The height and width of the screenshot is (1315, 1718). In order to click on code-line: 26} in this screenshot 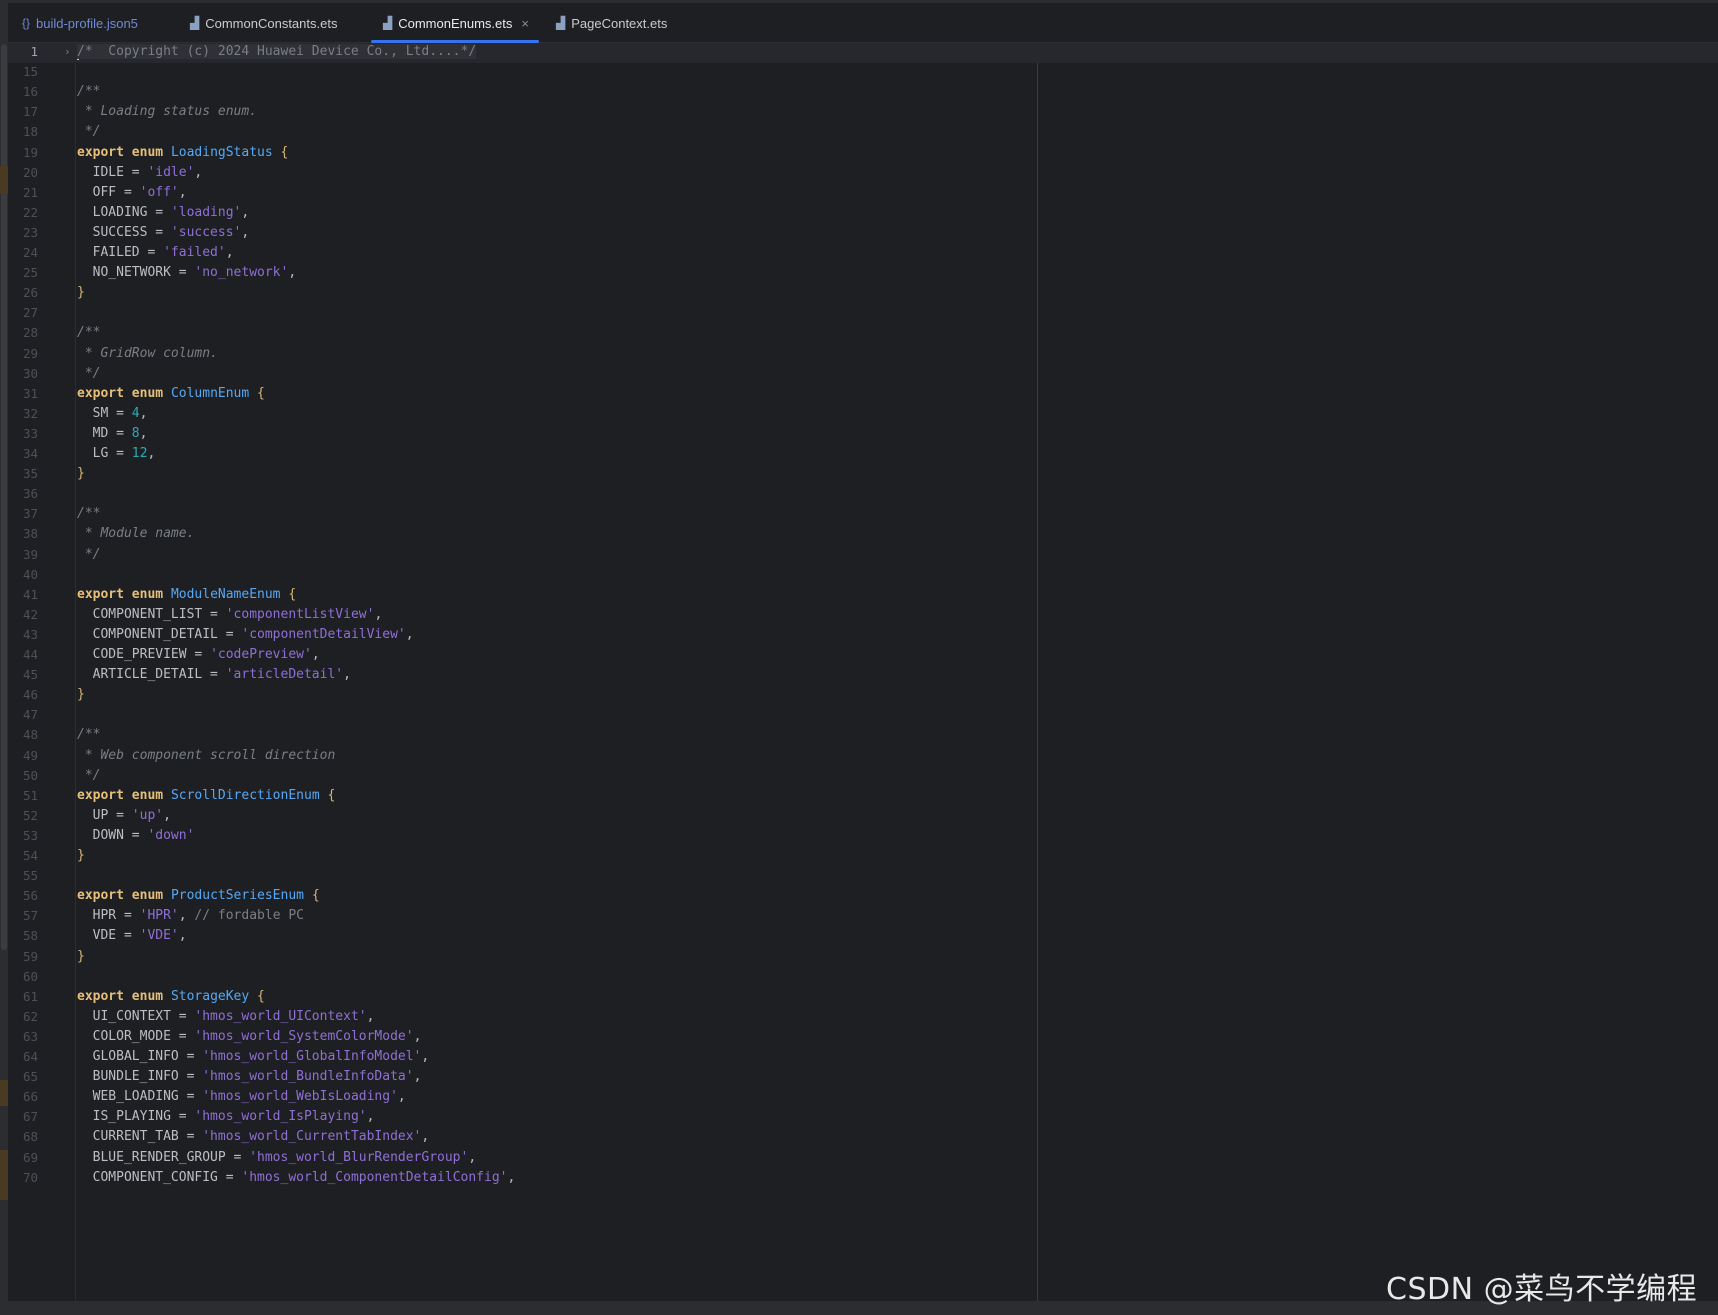, I will do `click(863, 293)`.